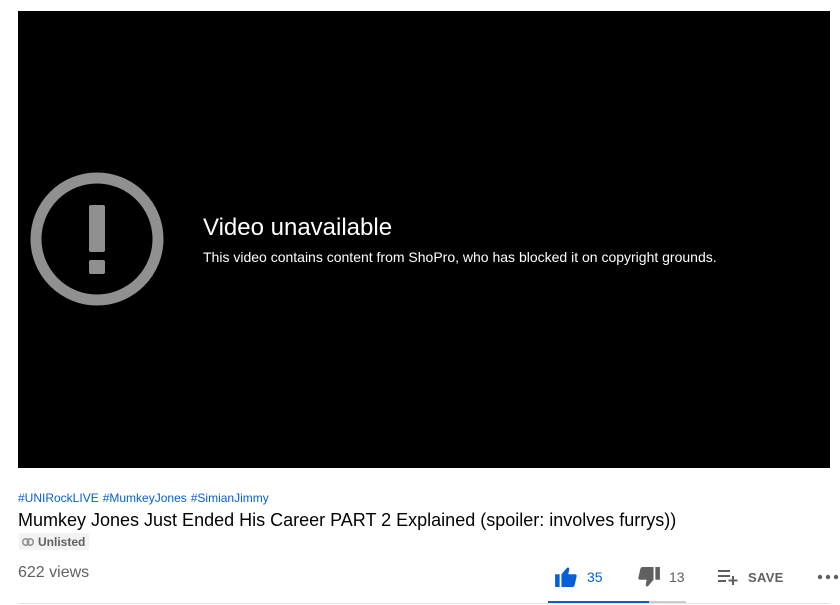  Describe the element at coordinates (298, 227) in the screenshot. I see `error-title: Video unavailable` at that location.